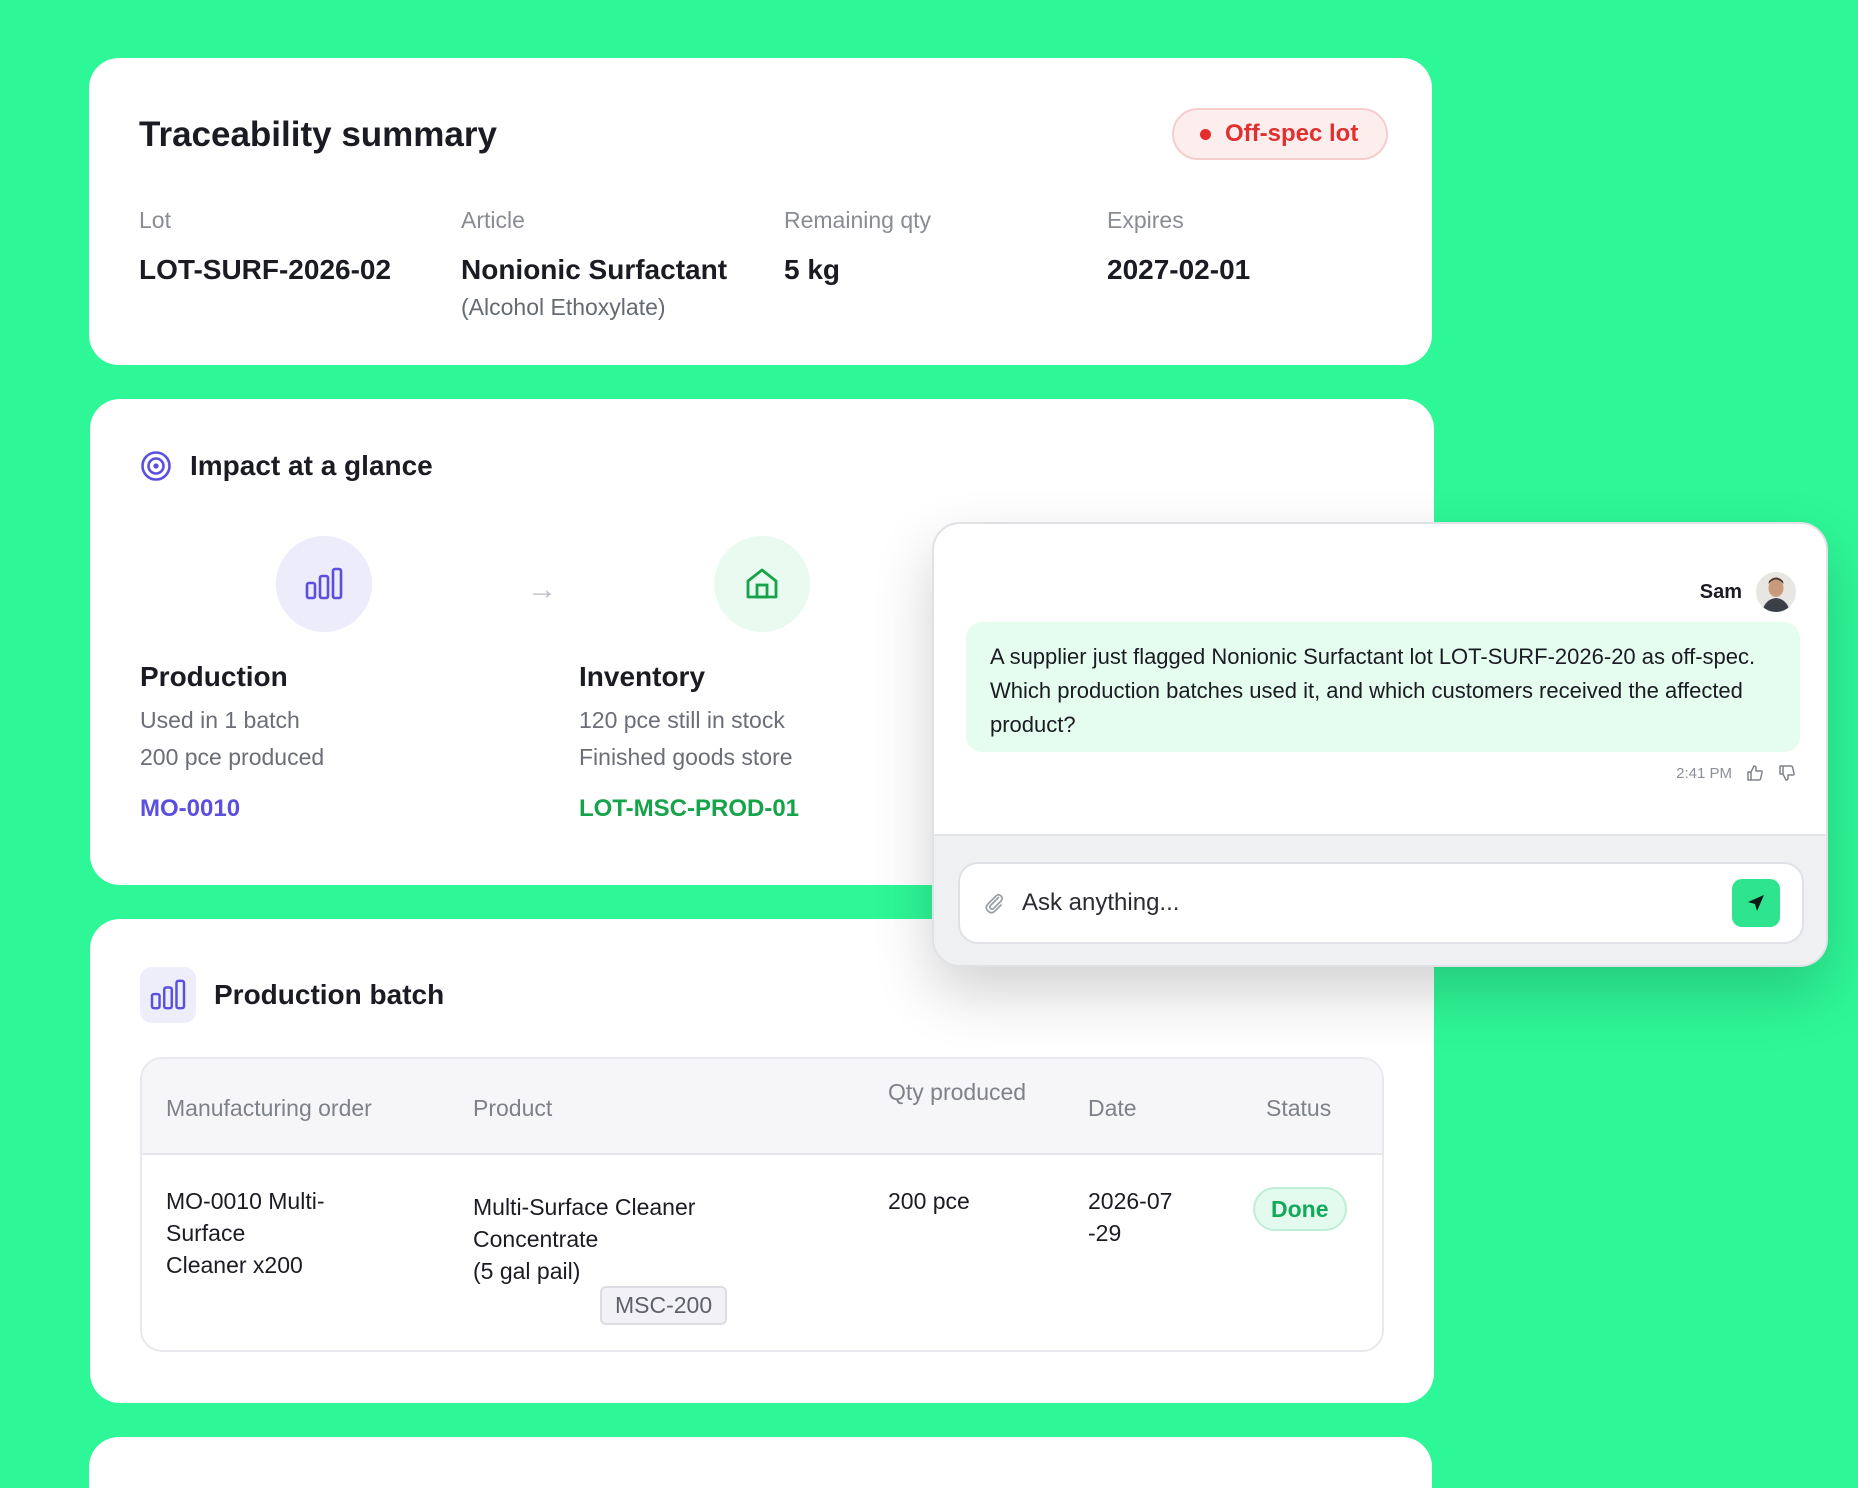 The image size is (1858, 1488). What do you see at coordinates (760, 1462) in the screenshot?
I see `next-card` at bounding box center [760, 1462].